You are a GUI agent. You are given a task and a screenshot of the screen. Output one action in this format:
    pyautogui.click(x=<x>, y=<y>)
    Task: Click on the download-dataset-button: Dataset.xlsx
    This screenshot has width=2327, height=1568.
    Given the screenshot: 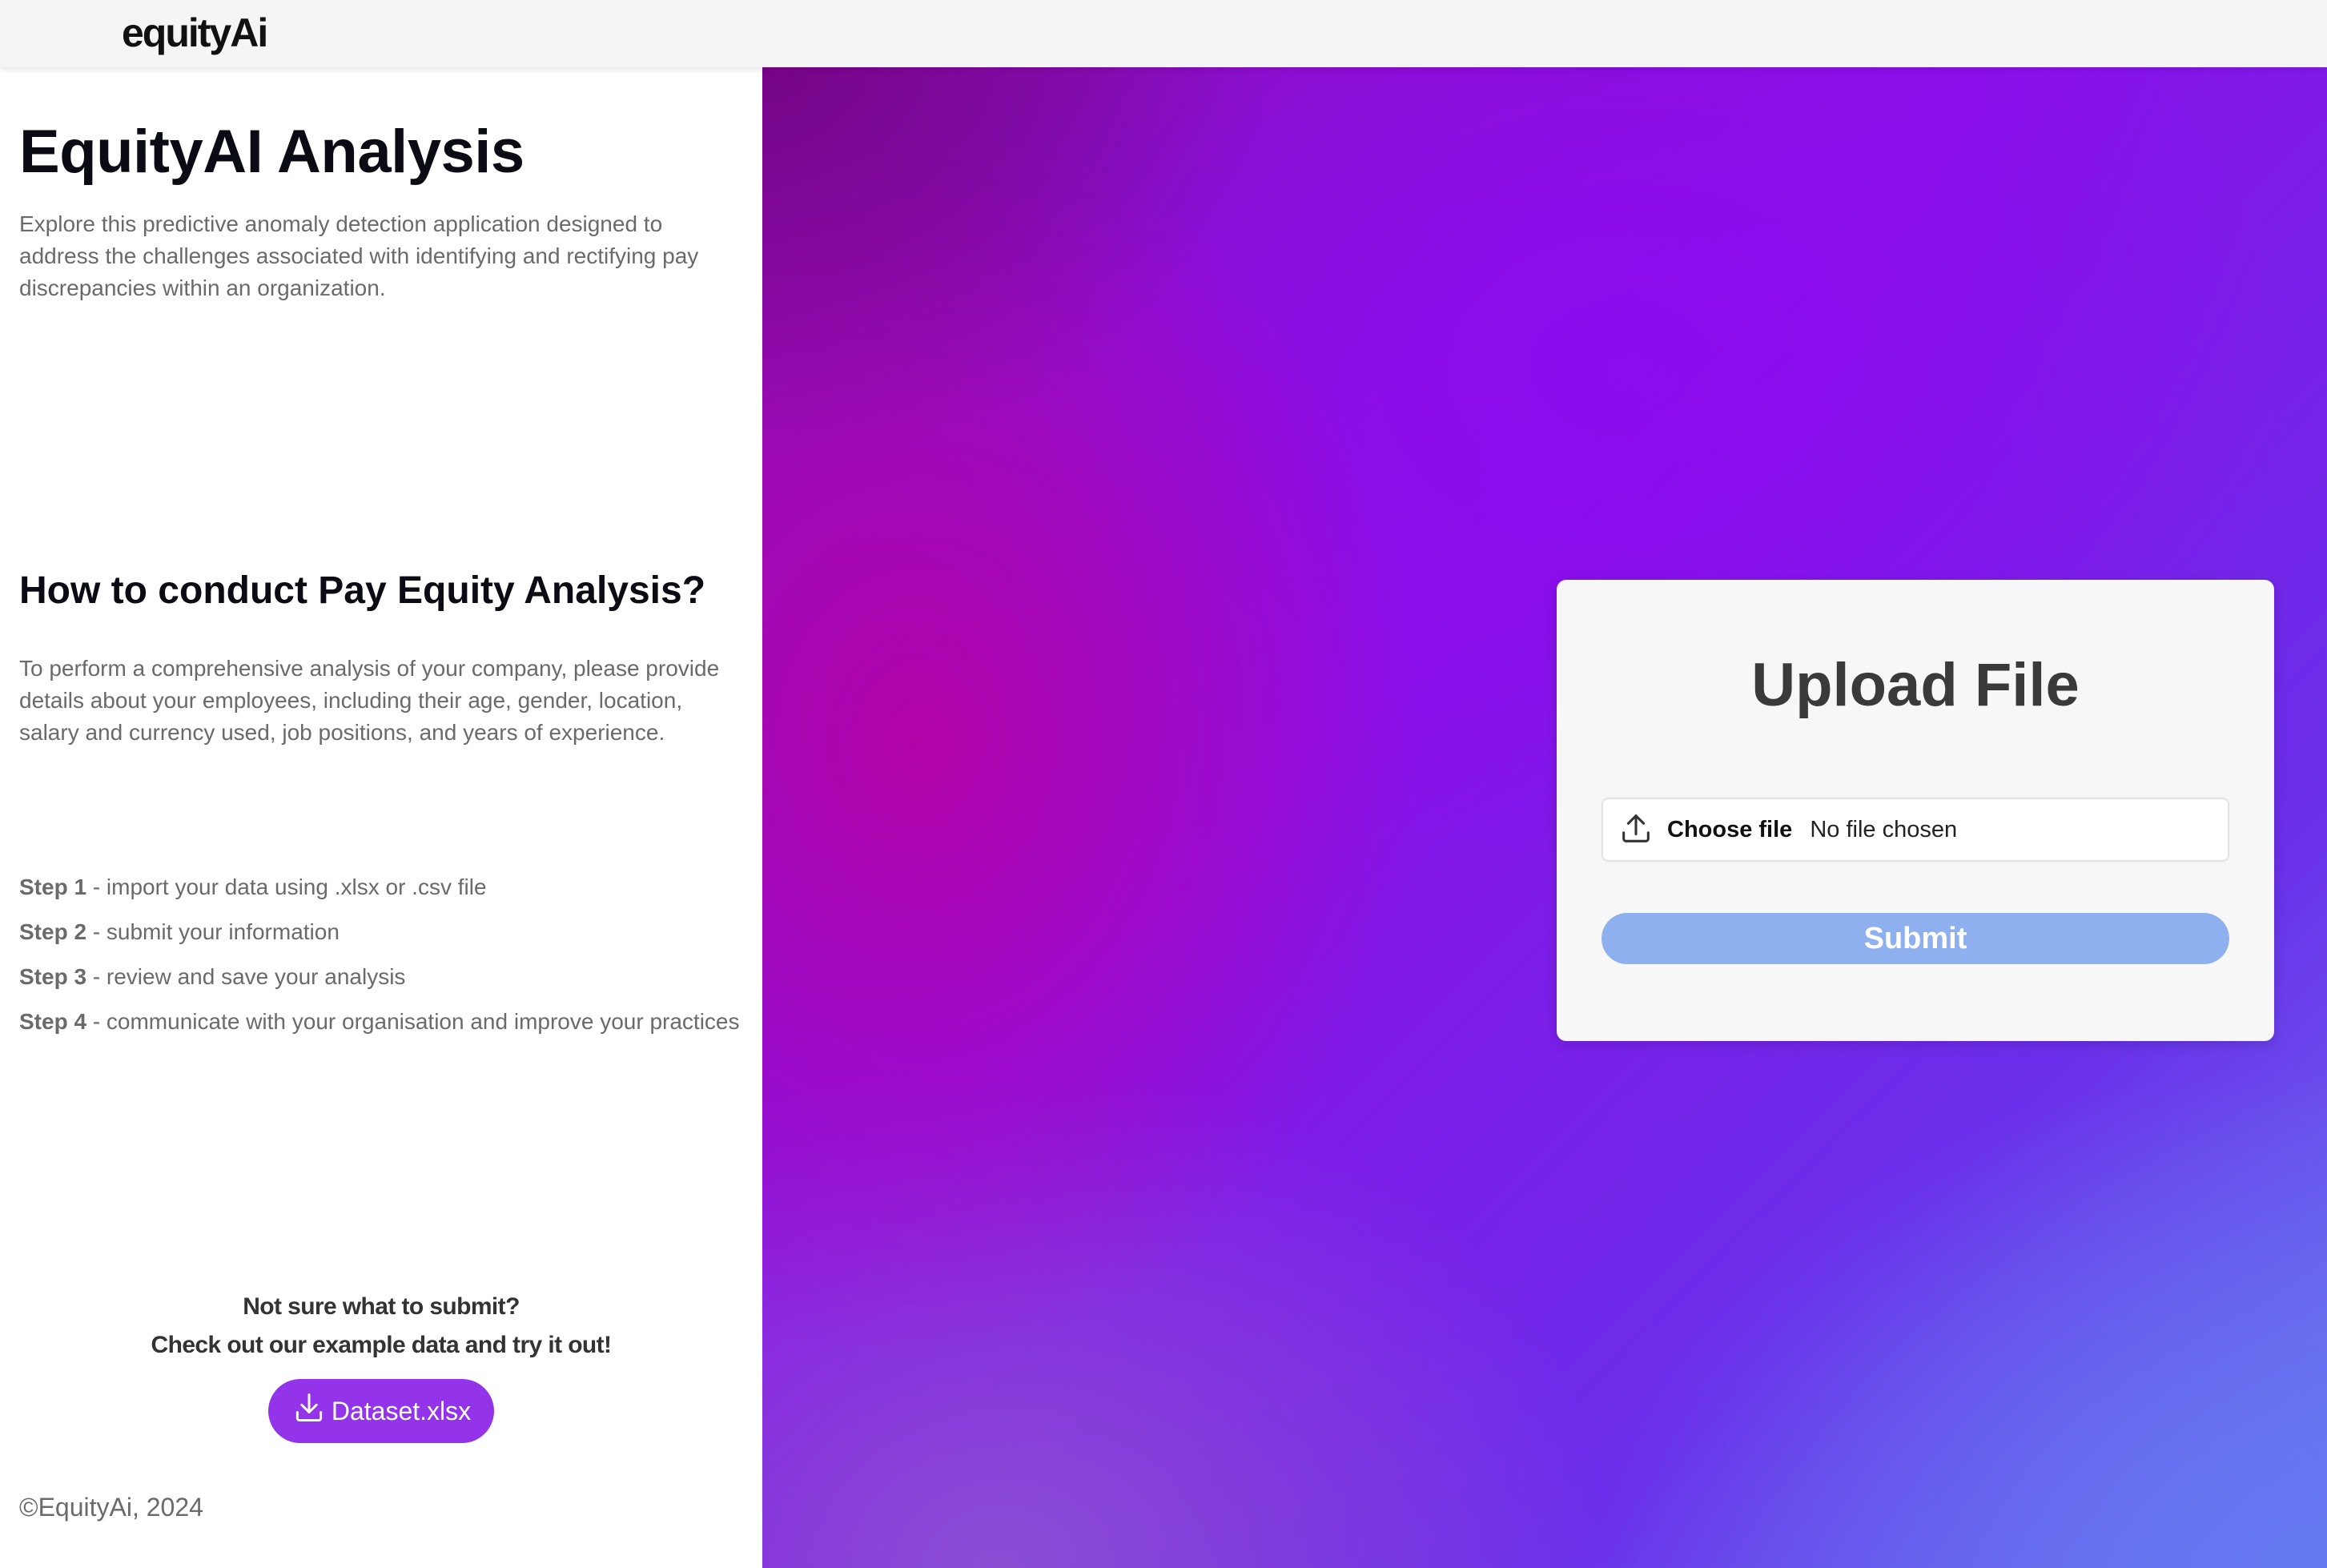 What is the action you would take?
    pyautogui.click(x=381, y=1411)
    